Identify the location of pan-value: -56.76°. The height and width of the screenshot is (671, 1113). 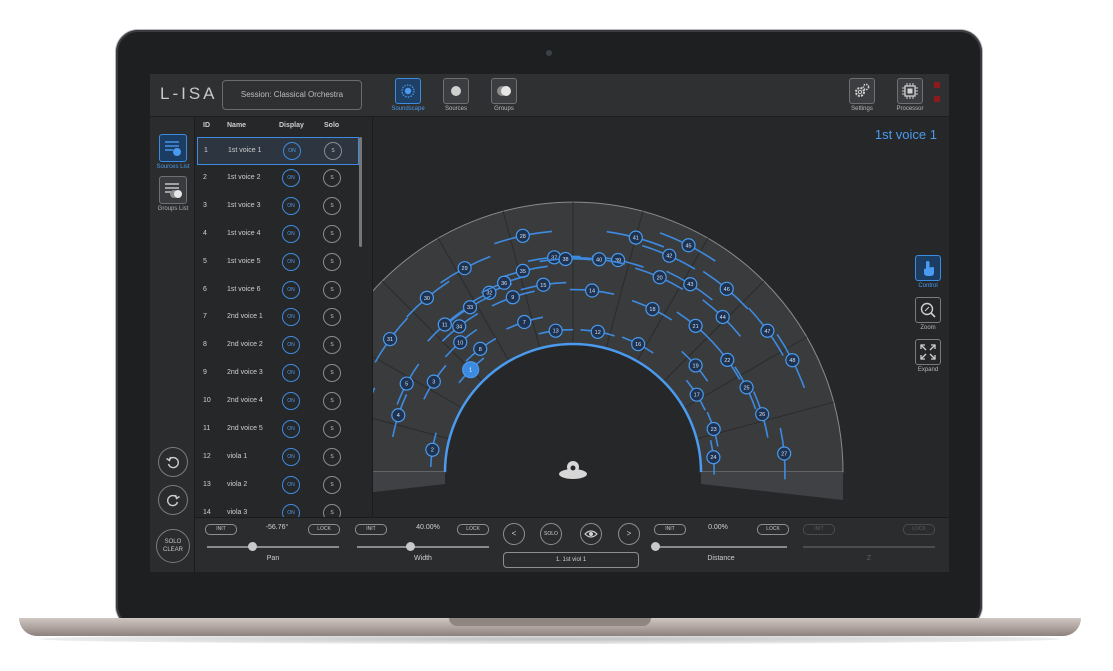
(277, 527).